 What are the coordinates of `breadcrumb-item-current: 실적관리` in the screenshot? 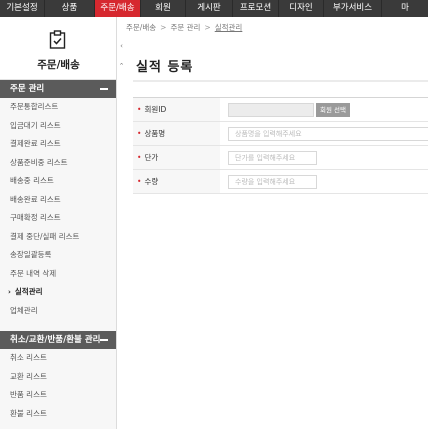 It's located at (229, 27).